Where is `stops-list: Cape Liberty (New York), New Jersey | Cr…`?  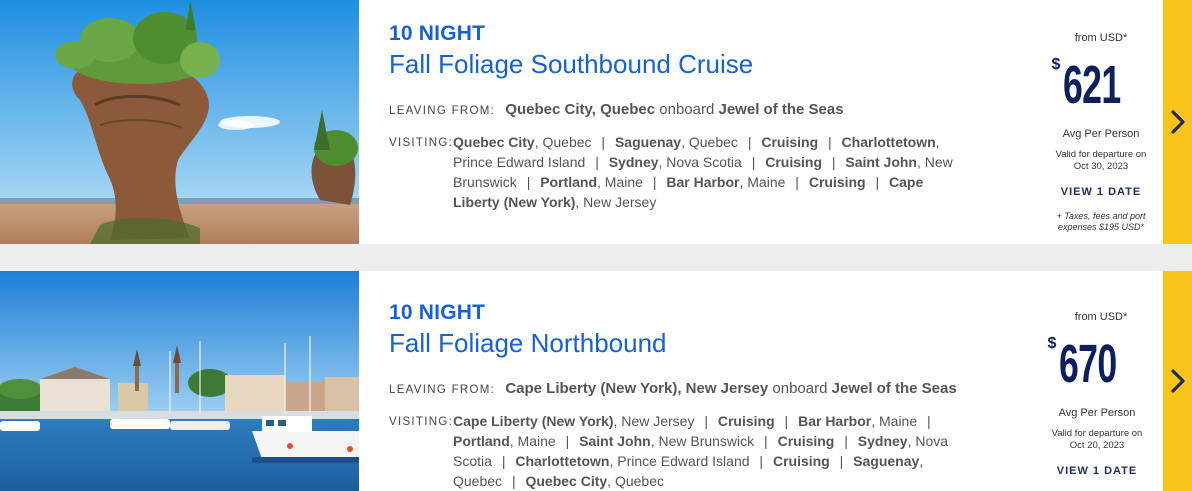 stops-list: Cape Liberty (New York), New Jersey | Cr… is located at coordinates (708, 451).